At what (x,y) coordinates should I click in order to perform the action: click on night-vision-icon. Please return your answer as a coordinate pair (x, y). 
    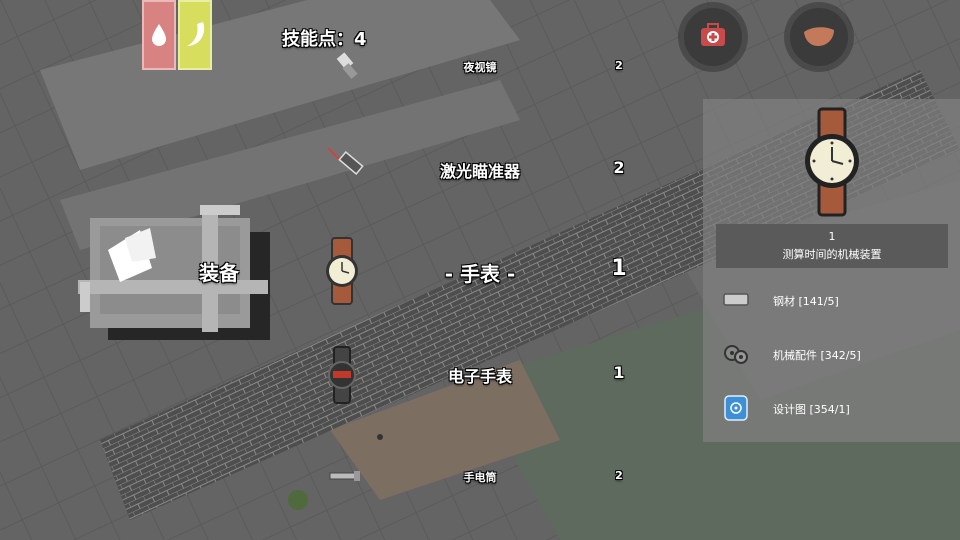
    Looking at the image, I should click on (347, 65).